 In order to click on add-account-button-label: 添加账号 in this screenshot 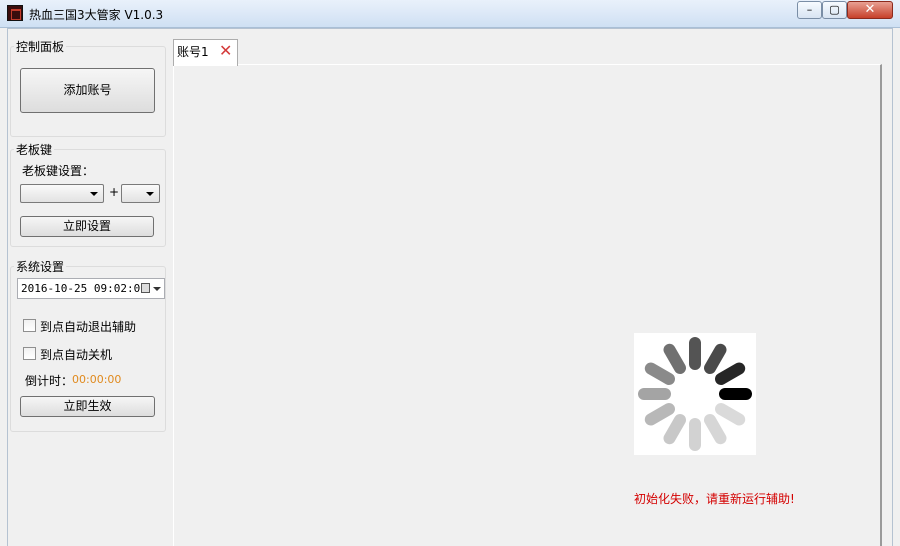, I will do `click(87, 90)`.